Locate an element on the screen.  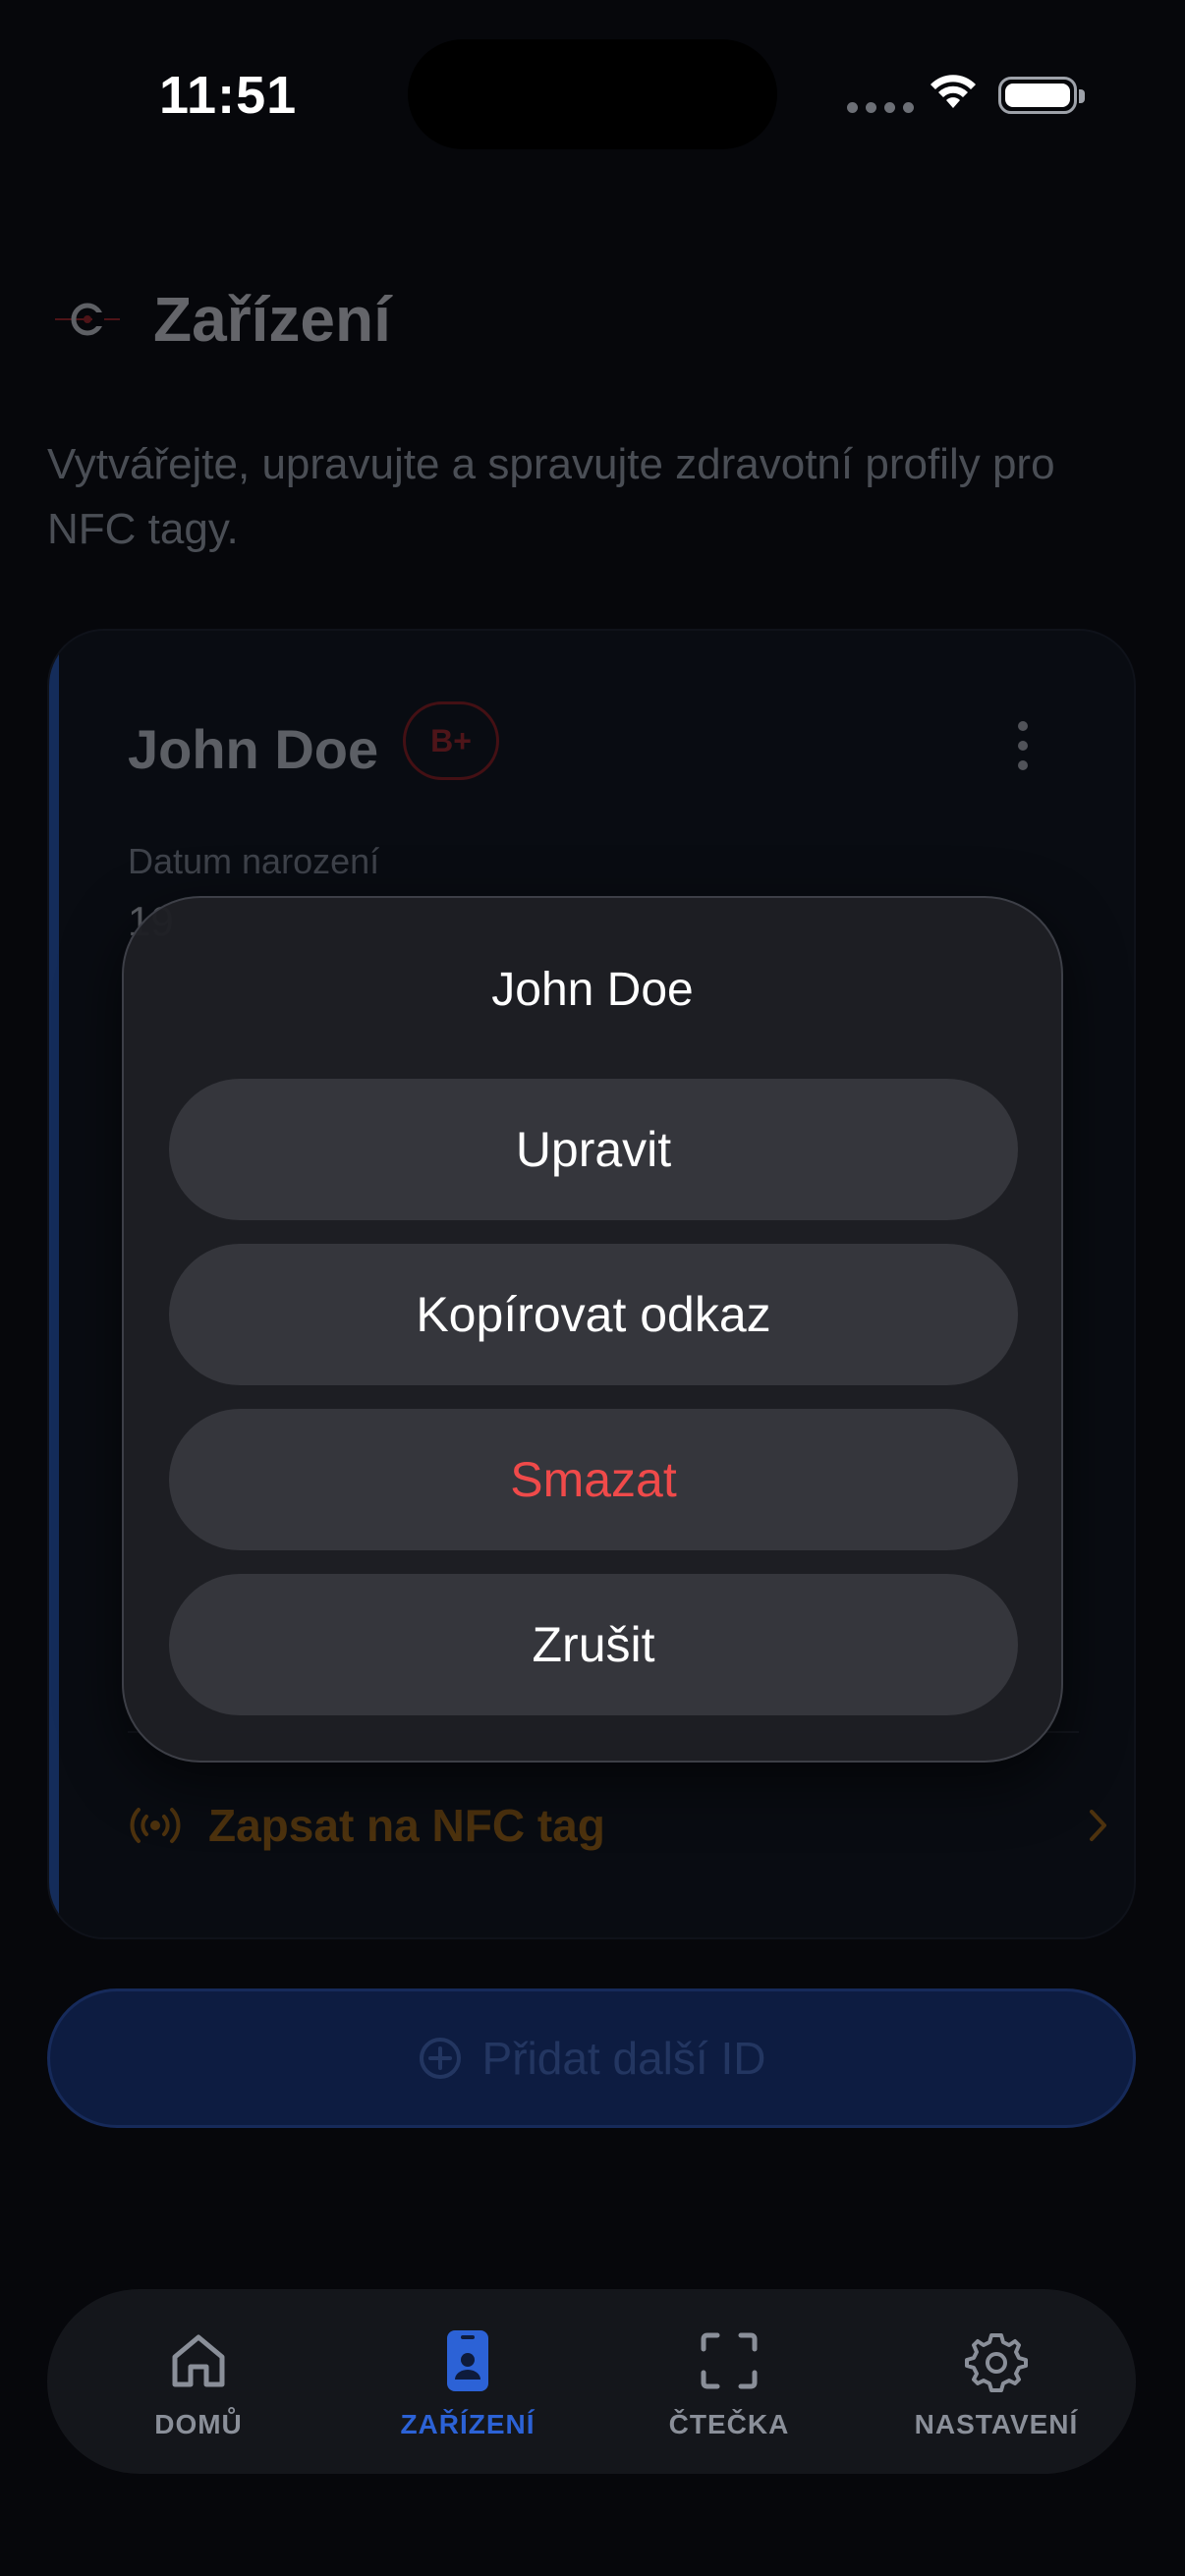
phone-badge-icon is located at coordinates (468, 2360).